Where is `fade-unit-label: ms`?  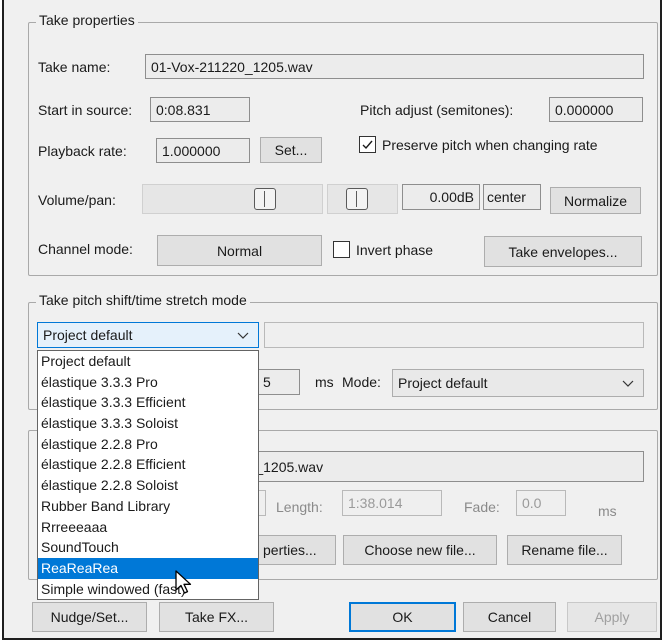
fade-unit-label: ms is located at coordinates (607, 511).